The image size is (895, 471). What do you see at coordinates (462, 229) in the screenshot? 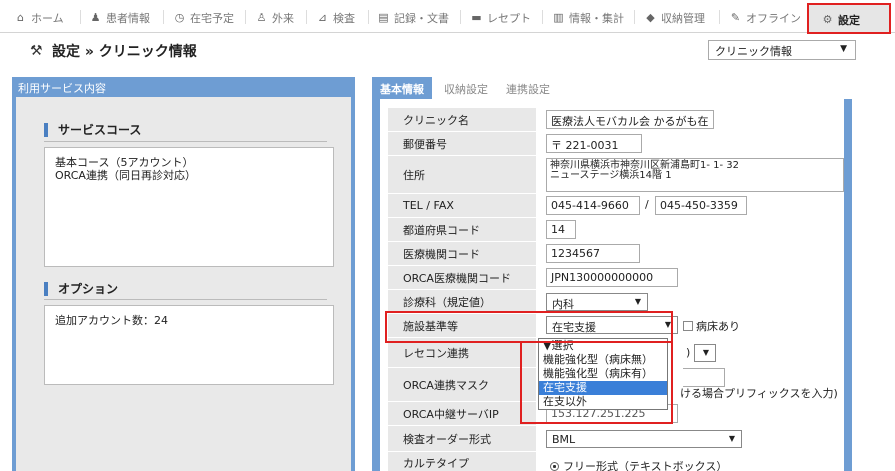
I see `label-pref-code: 都道府県コード` at bounding box center [462, 229].